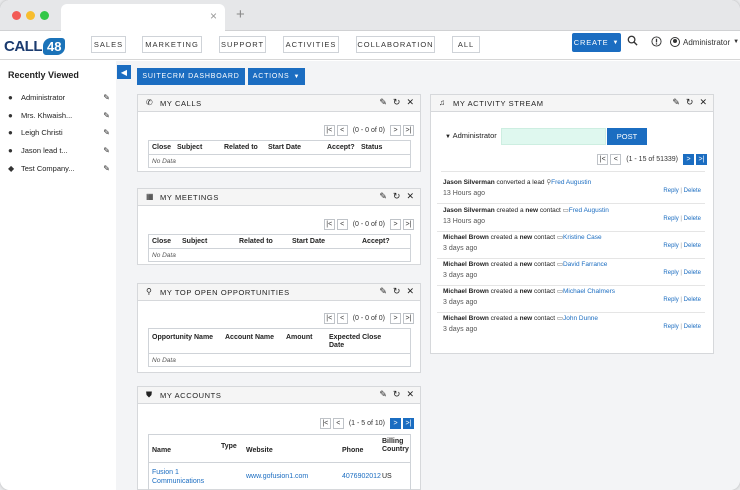  What do you see at coordinates (108, 44) in the screenshot?
I see `nav-sales: SALES` at bounding box center [108, 44].